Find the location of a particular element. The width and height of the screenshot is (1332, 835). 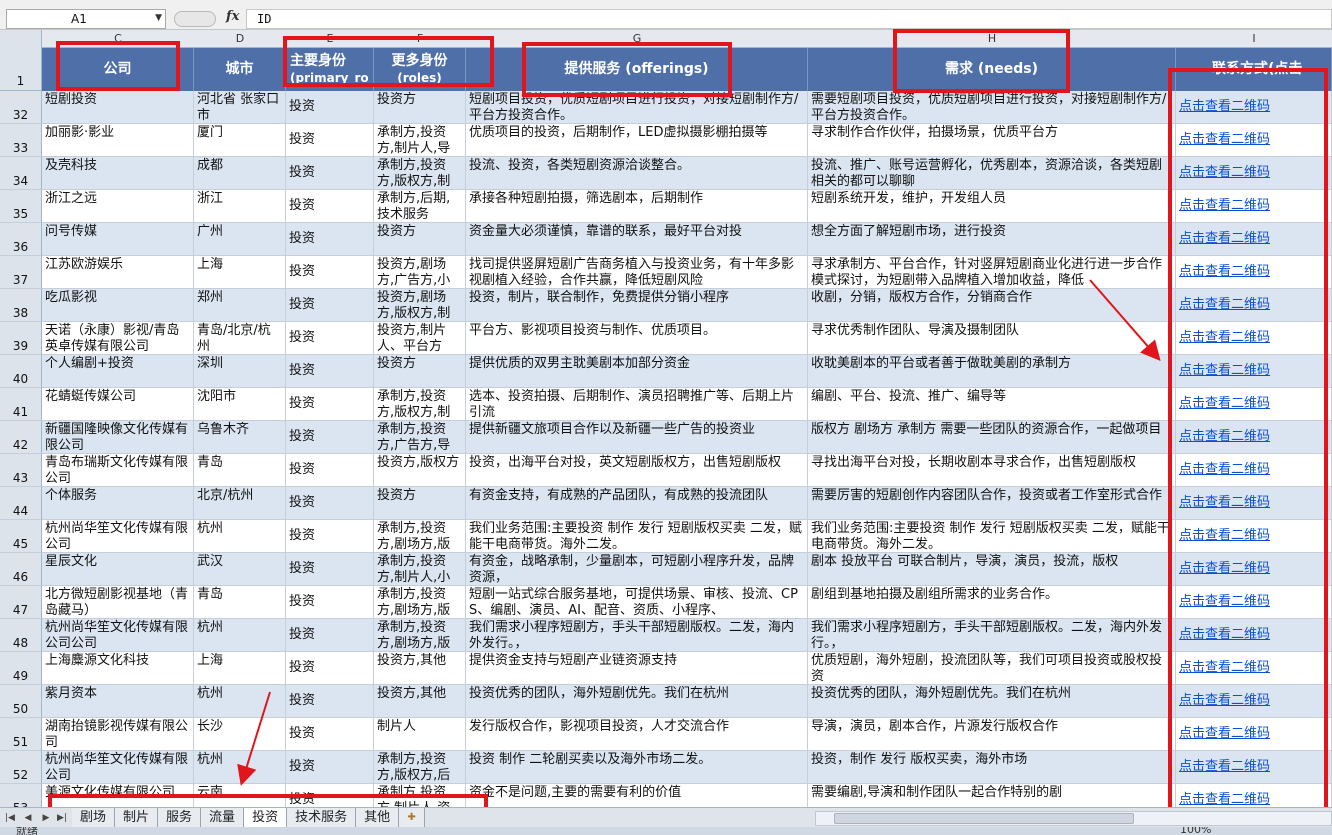

cell-needs: 需要短剧项目投资，优质短剧项目进行投资，对接短剧制作方/平台方投资合作。 is located at coordinates (992, 107).